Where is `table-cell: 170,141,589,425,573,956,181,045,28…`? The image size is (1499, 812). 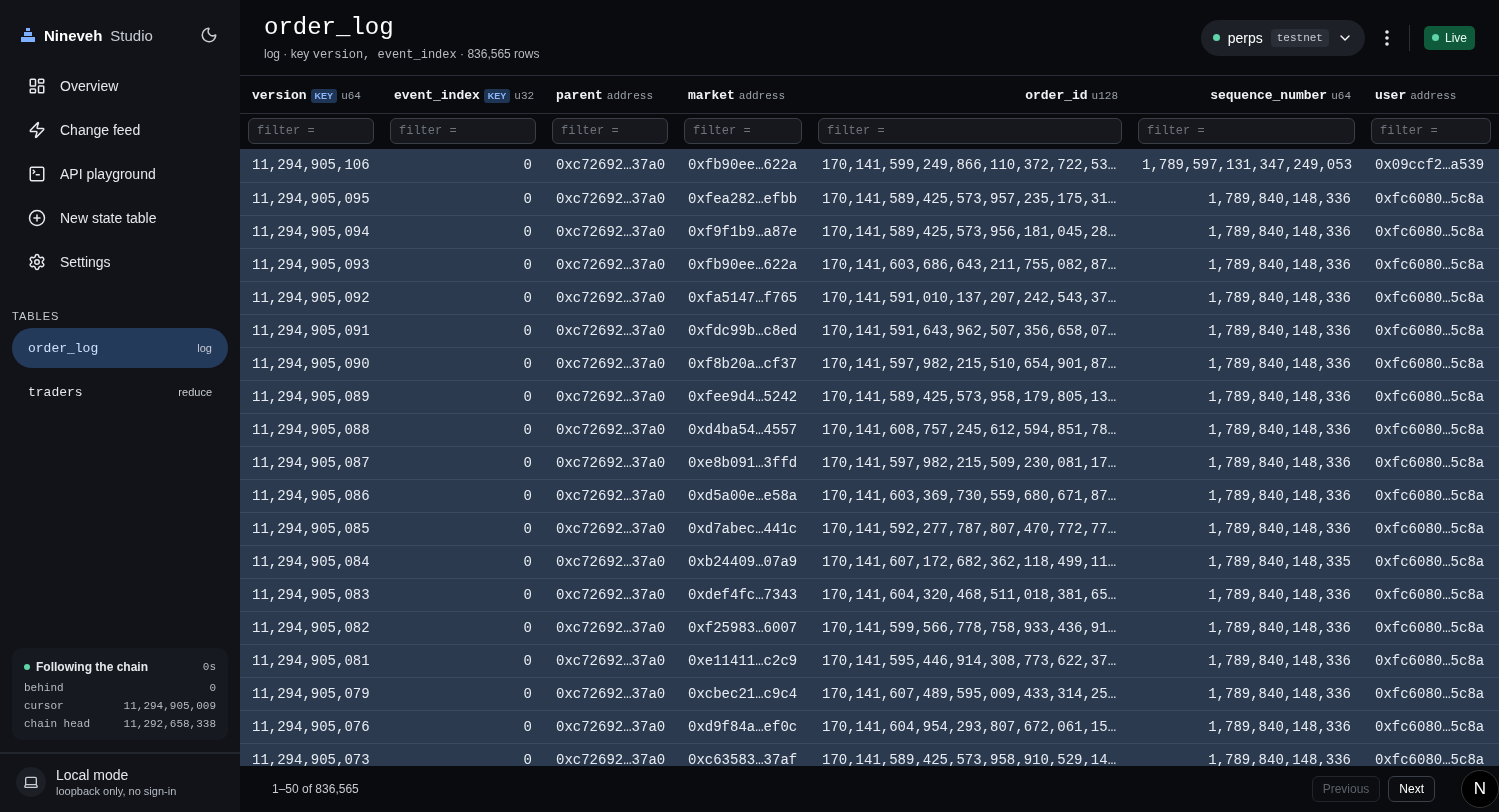
table-cell: 170,141,589,425,573,956,181,045,28… is located at coordinates (970, 231).